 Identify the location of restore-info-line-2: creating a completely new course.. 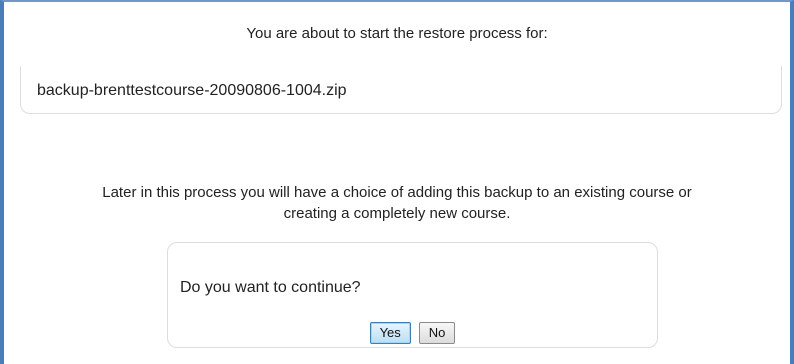
(397, 213).